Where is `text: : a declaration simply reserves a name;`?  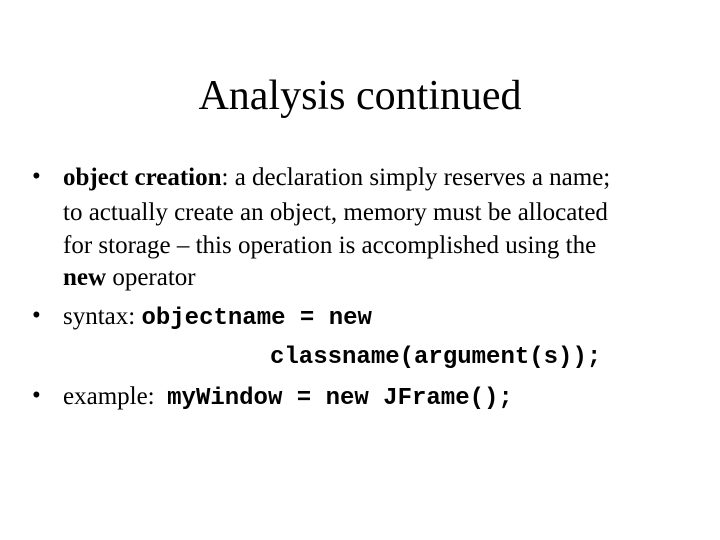
text: : a declaration simply reserves a name; is located at coordinates (416, 177).